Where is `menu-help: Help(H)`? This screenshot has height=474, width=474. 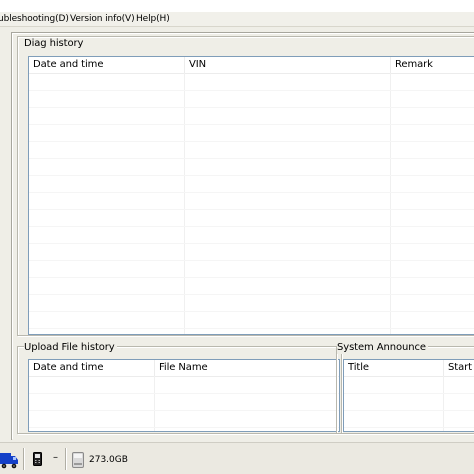
menu-help: Help(H) is located at coordinates (153, 19).